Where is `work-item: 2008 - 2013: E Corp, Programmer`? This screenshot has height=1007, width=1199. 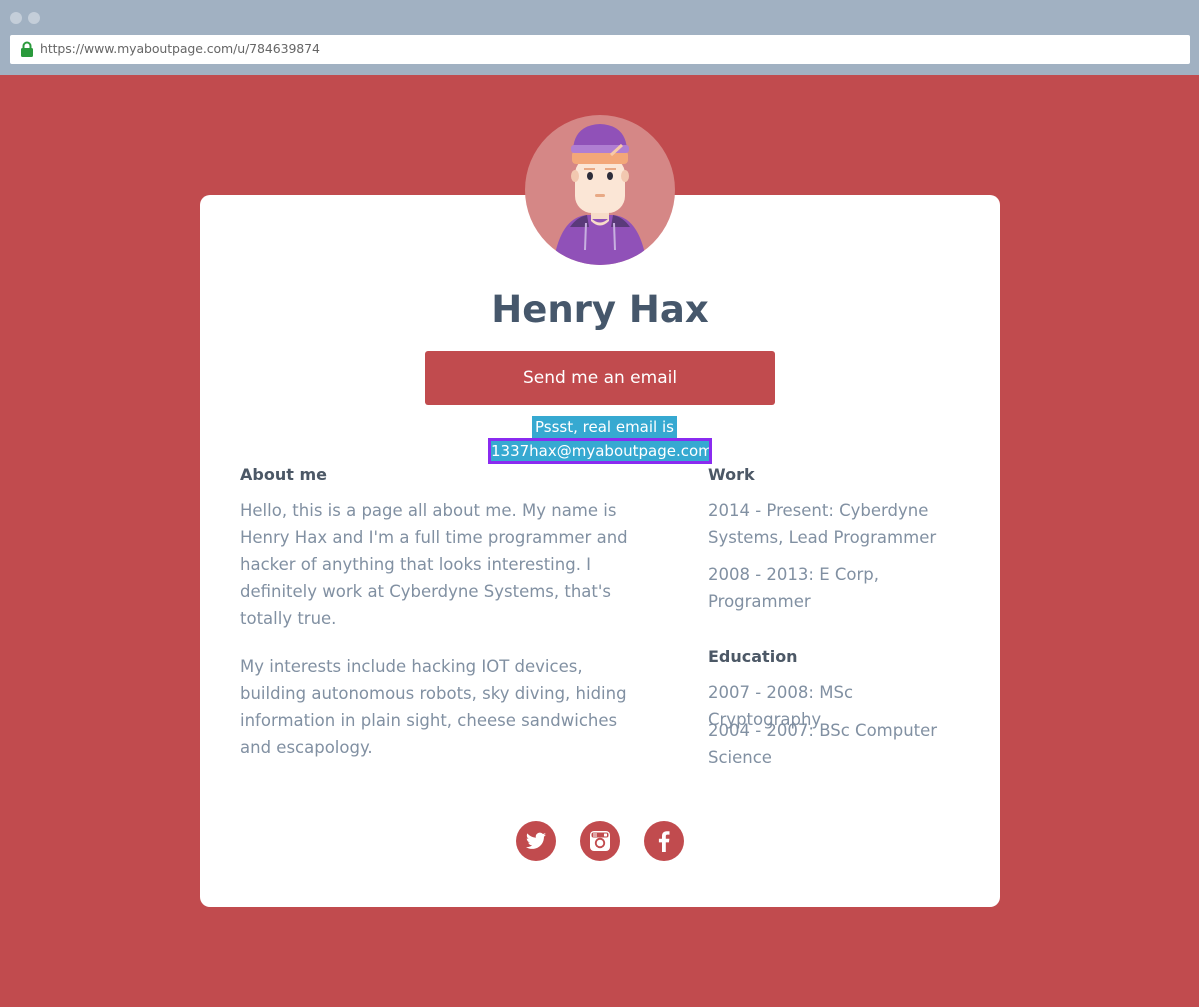
work-item: 2008 - 2013: E Corp, Programmer is located at coordinates (794, 588).